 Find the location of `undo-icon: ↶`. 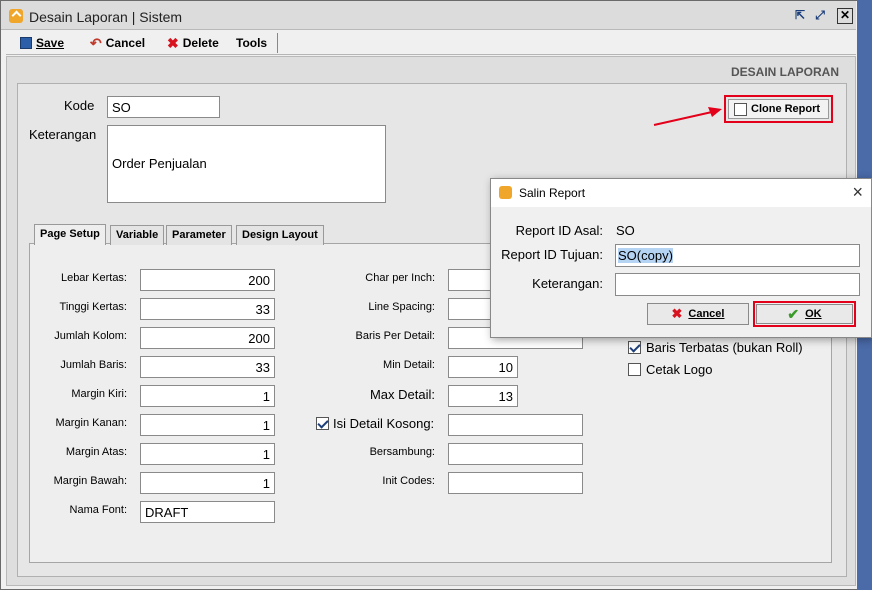

undo-icon: ↶ is located at coordinates (96, 42).